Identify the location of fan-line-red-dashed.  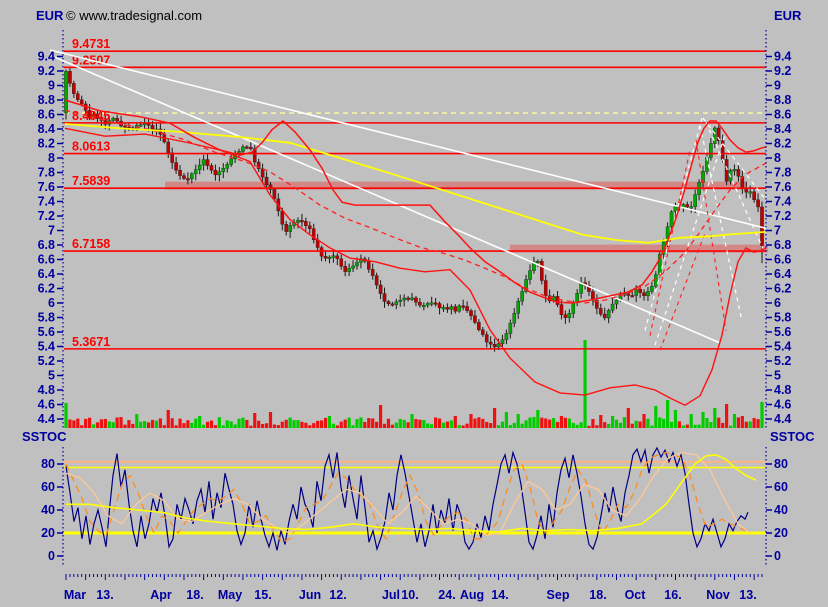
(670, 242).